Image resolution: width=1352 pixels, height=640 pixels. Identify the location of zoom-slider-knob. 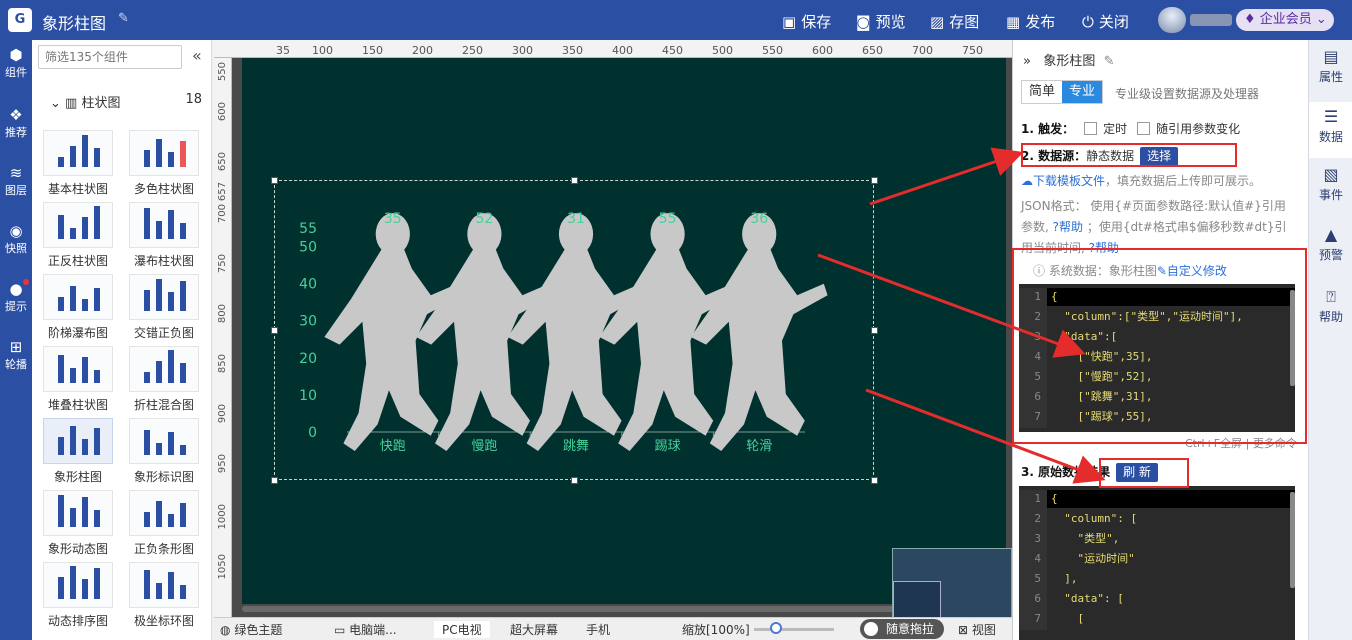
(776, 628).